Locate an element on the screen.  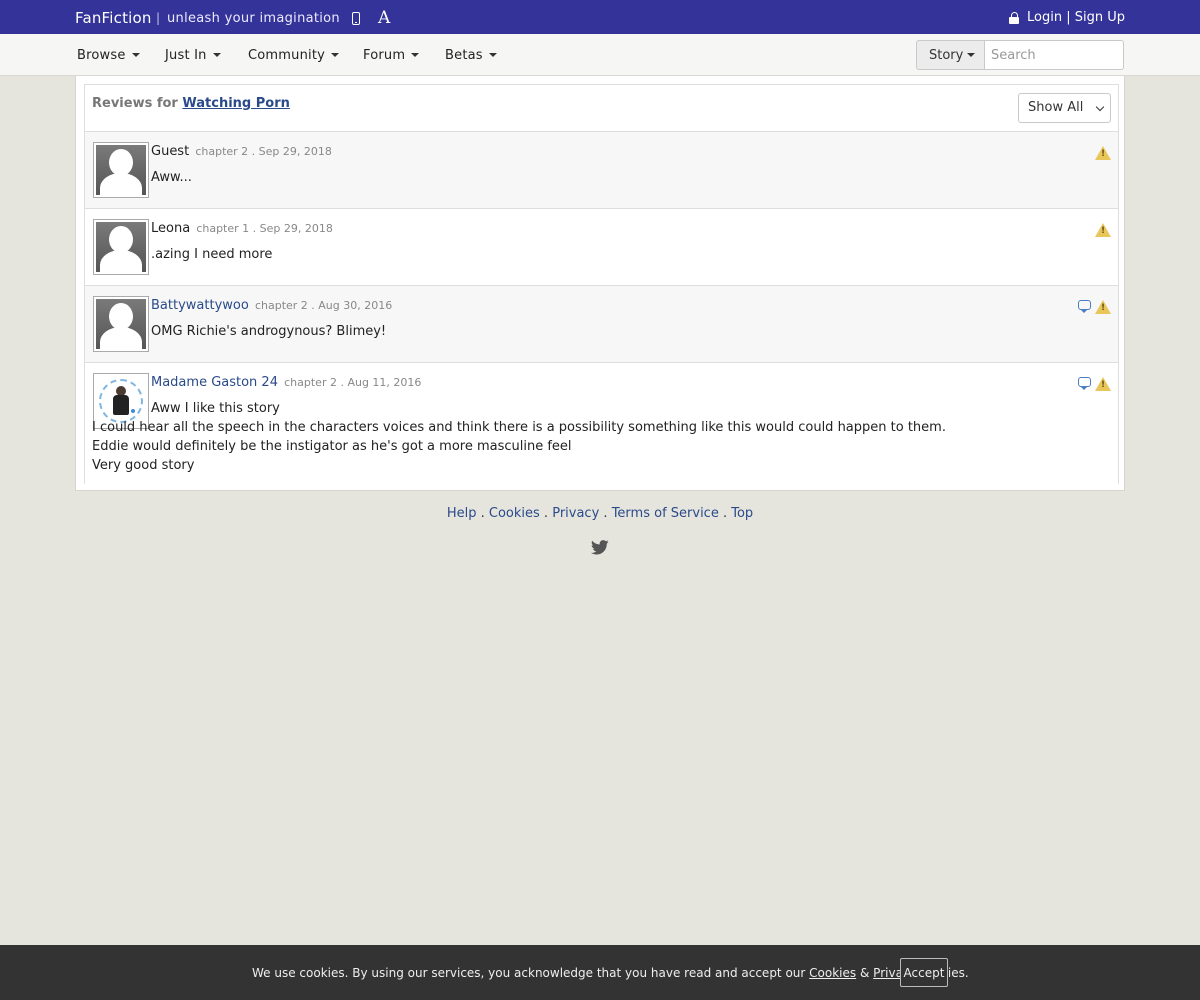
reviewer-name-text: Madame Gaston 24 is located at coordinates (214, 382).